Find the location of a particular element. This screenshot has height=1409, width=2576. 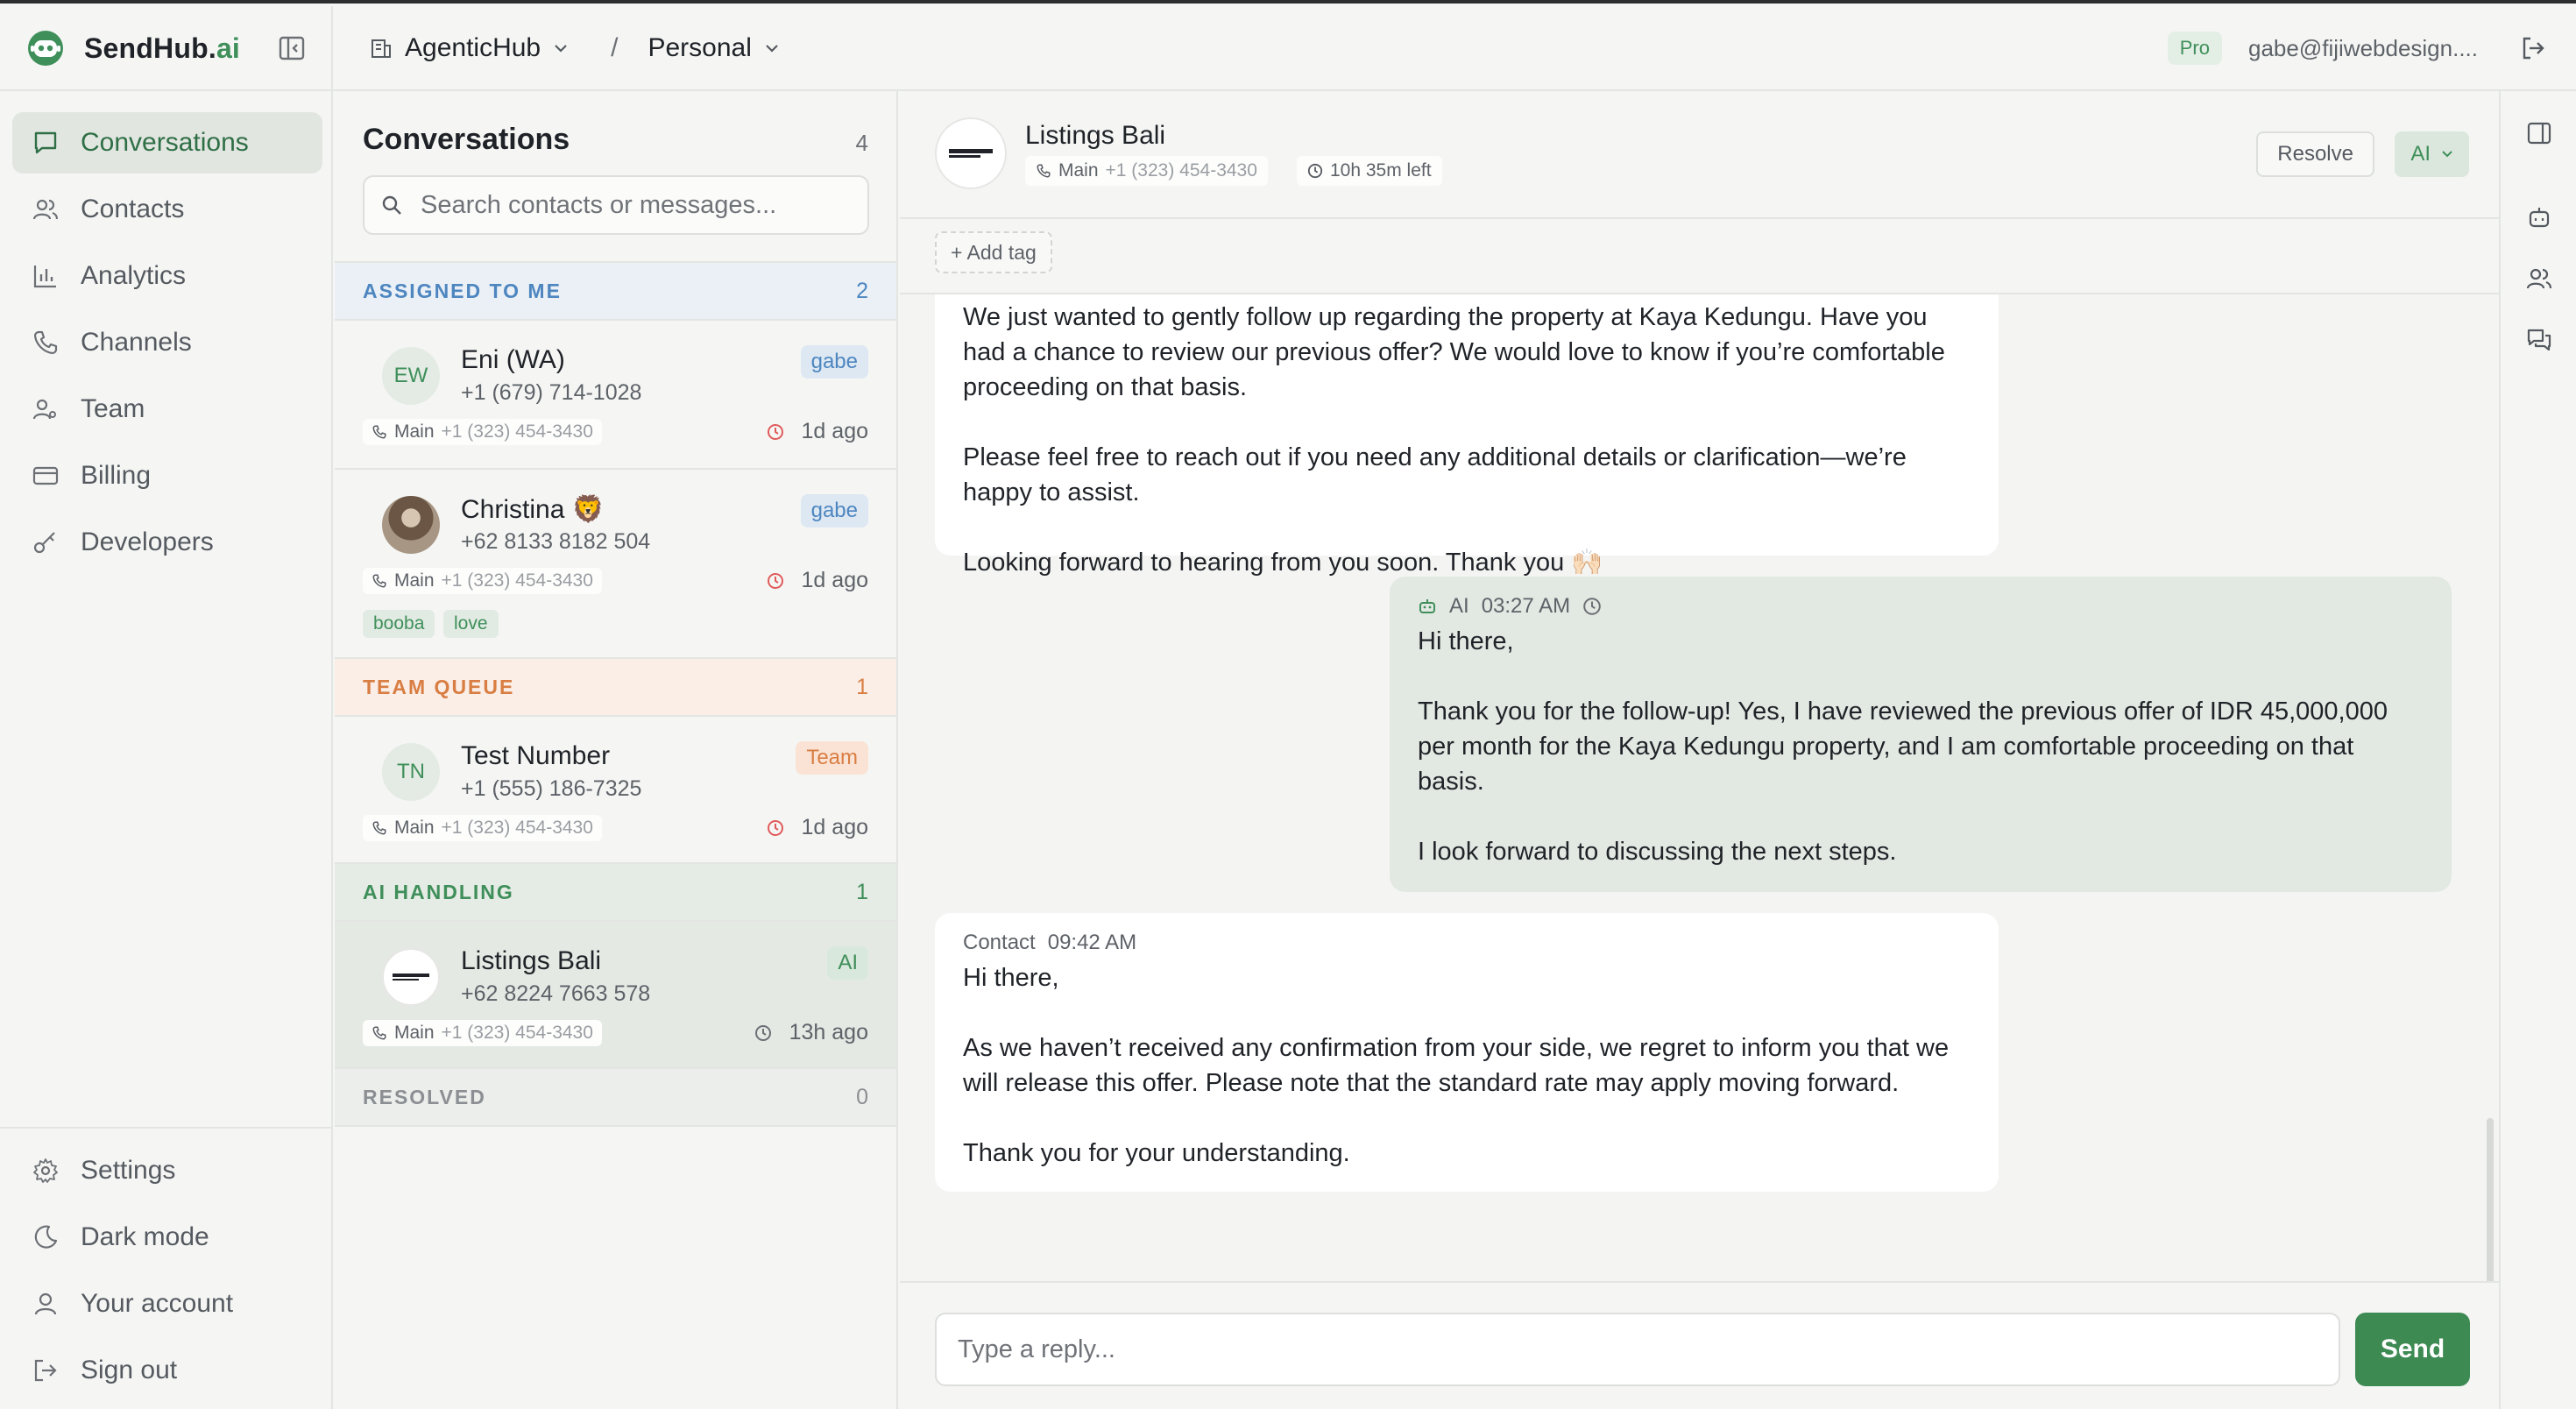

listings-logo-icon is located at coordinates (971, 153).